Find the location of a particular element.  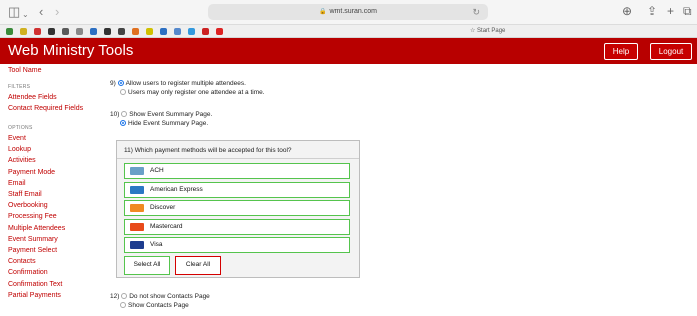

option-label: Show Event Summary Page. is located at coordinates (171, 114).